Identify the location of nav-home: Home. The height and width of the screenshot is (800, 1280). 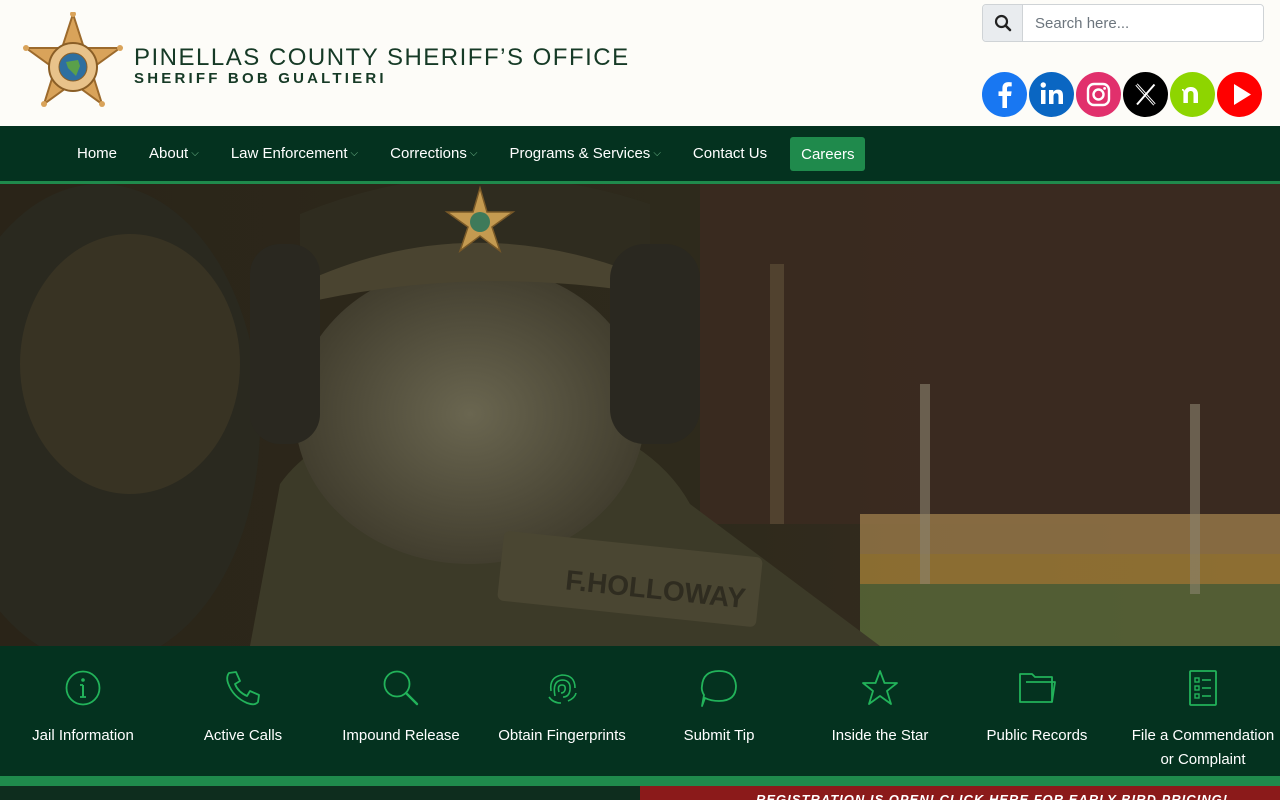
(97, 153).